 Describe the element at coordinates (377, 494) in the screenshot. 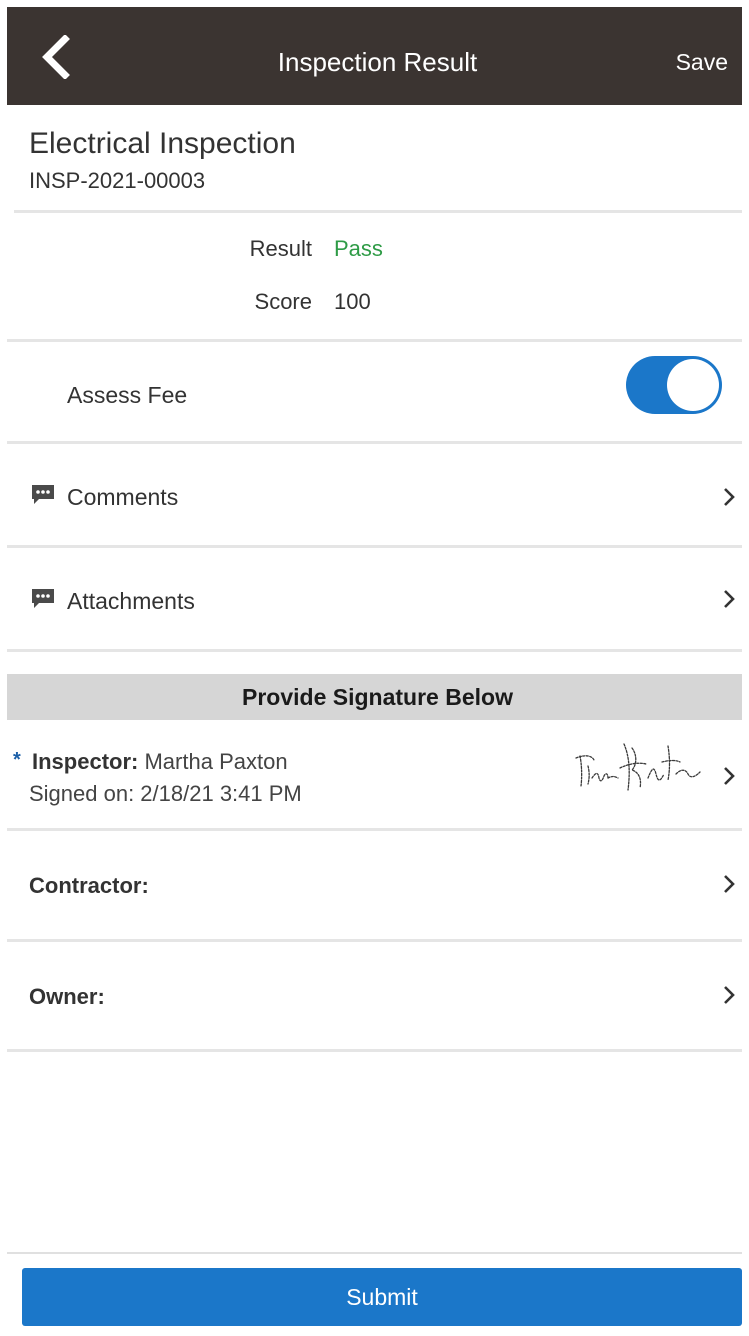

I see `comments-row: Comments` at that location.